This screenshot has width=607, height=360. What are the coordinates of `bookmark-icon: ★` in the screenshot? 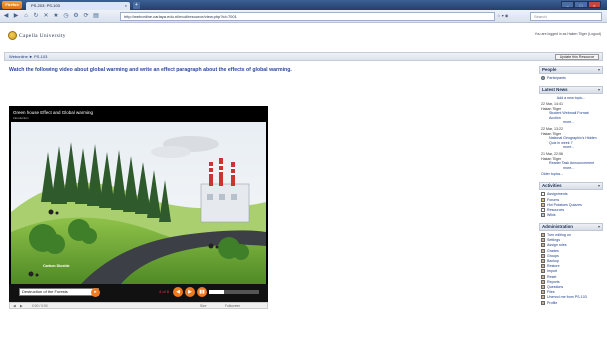 It's located at (56, 16).